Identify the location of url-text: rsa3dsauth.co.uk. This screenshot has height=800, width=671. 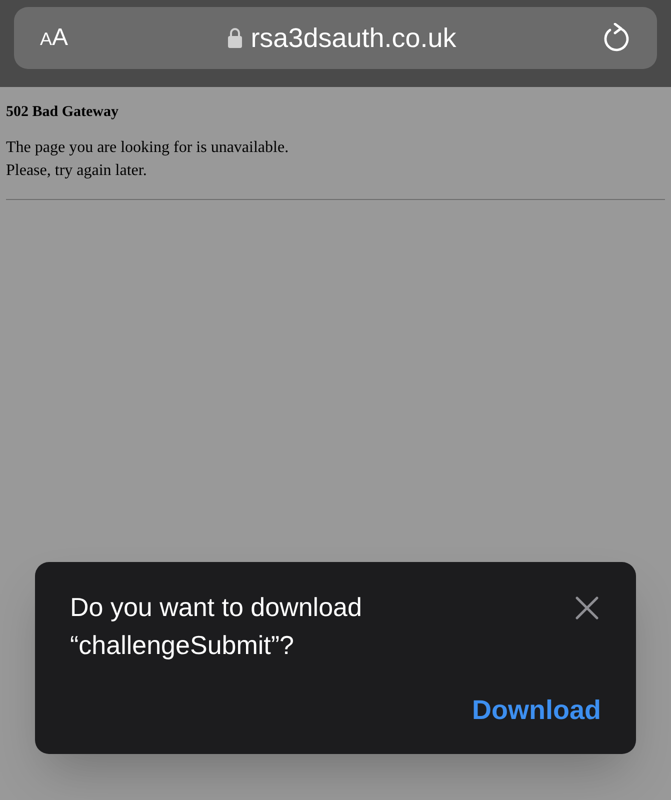
(353, 38).